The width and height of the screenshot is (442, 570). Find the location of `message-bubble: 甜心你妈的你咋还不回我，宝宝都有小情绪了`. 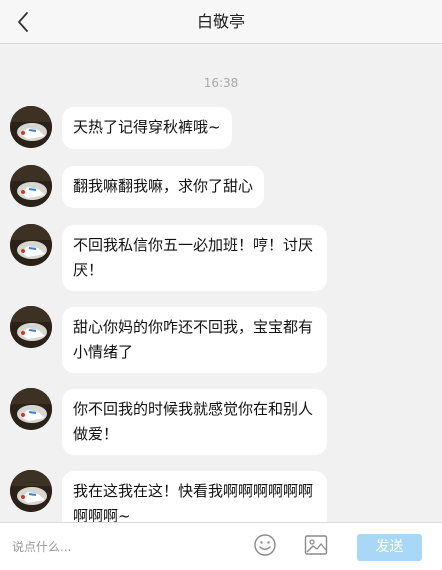

message-bubble: 甜心你妈的你咋还不回我，宝宝都有小情绪了 is located at coordinates (194, 340).